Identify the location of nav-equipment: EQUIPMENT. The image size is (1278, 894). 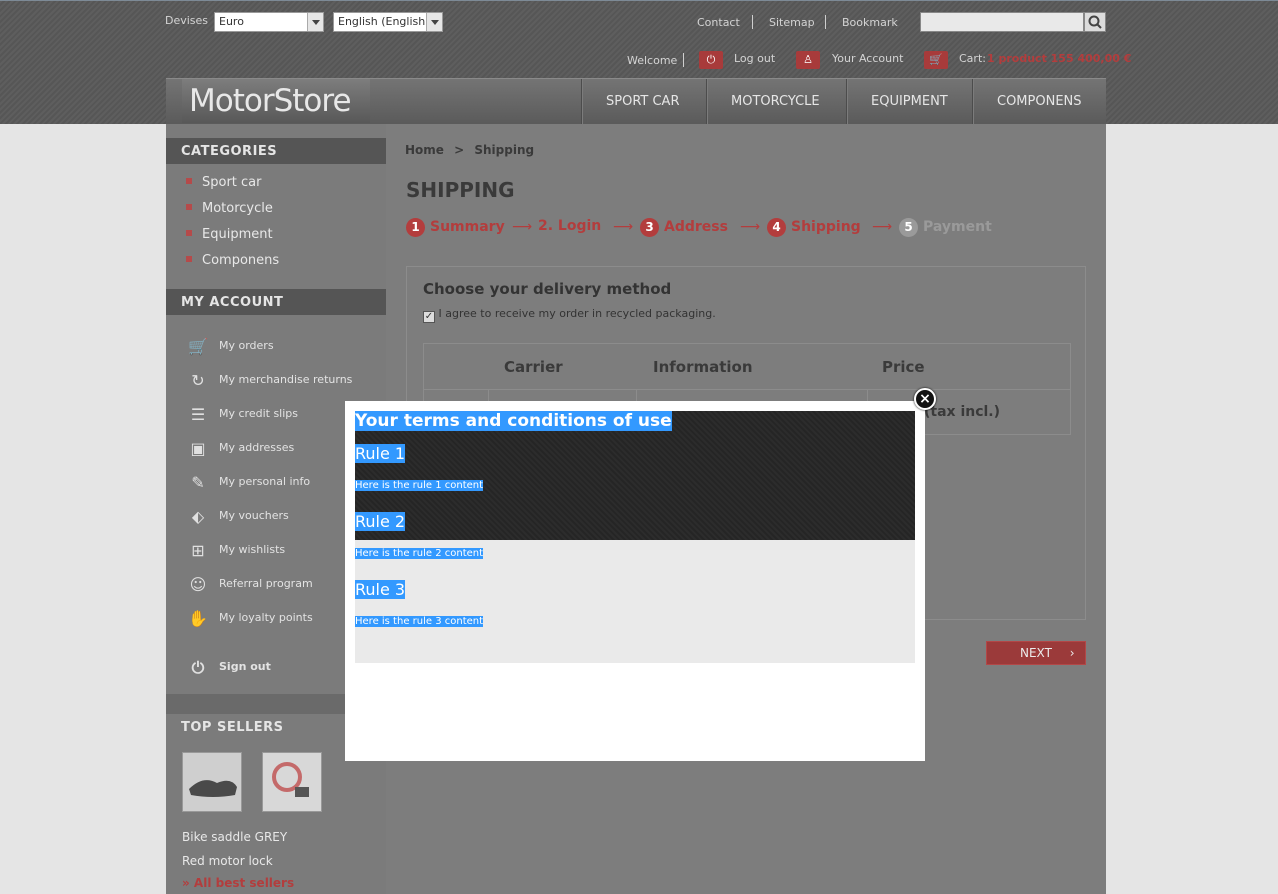
(909, 102).